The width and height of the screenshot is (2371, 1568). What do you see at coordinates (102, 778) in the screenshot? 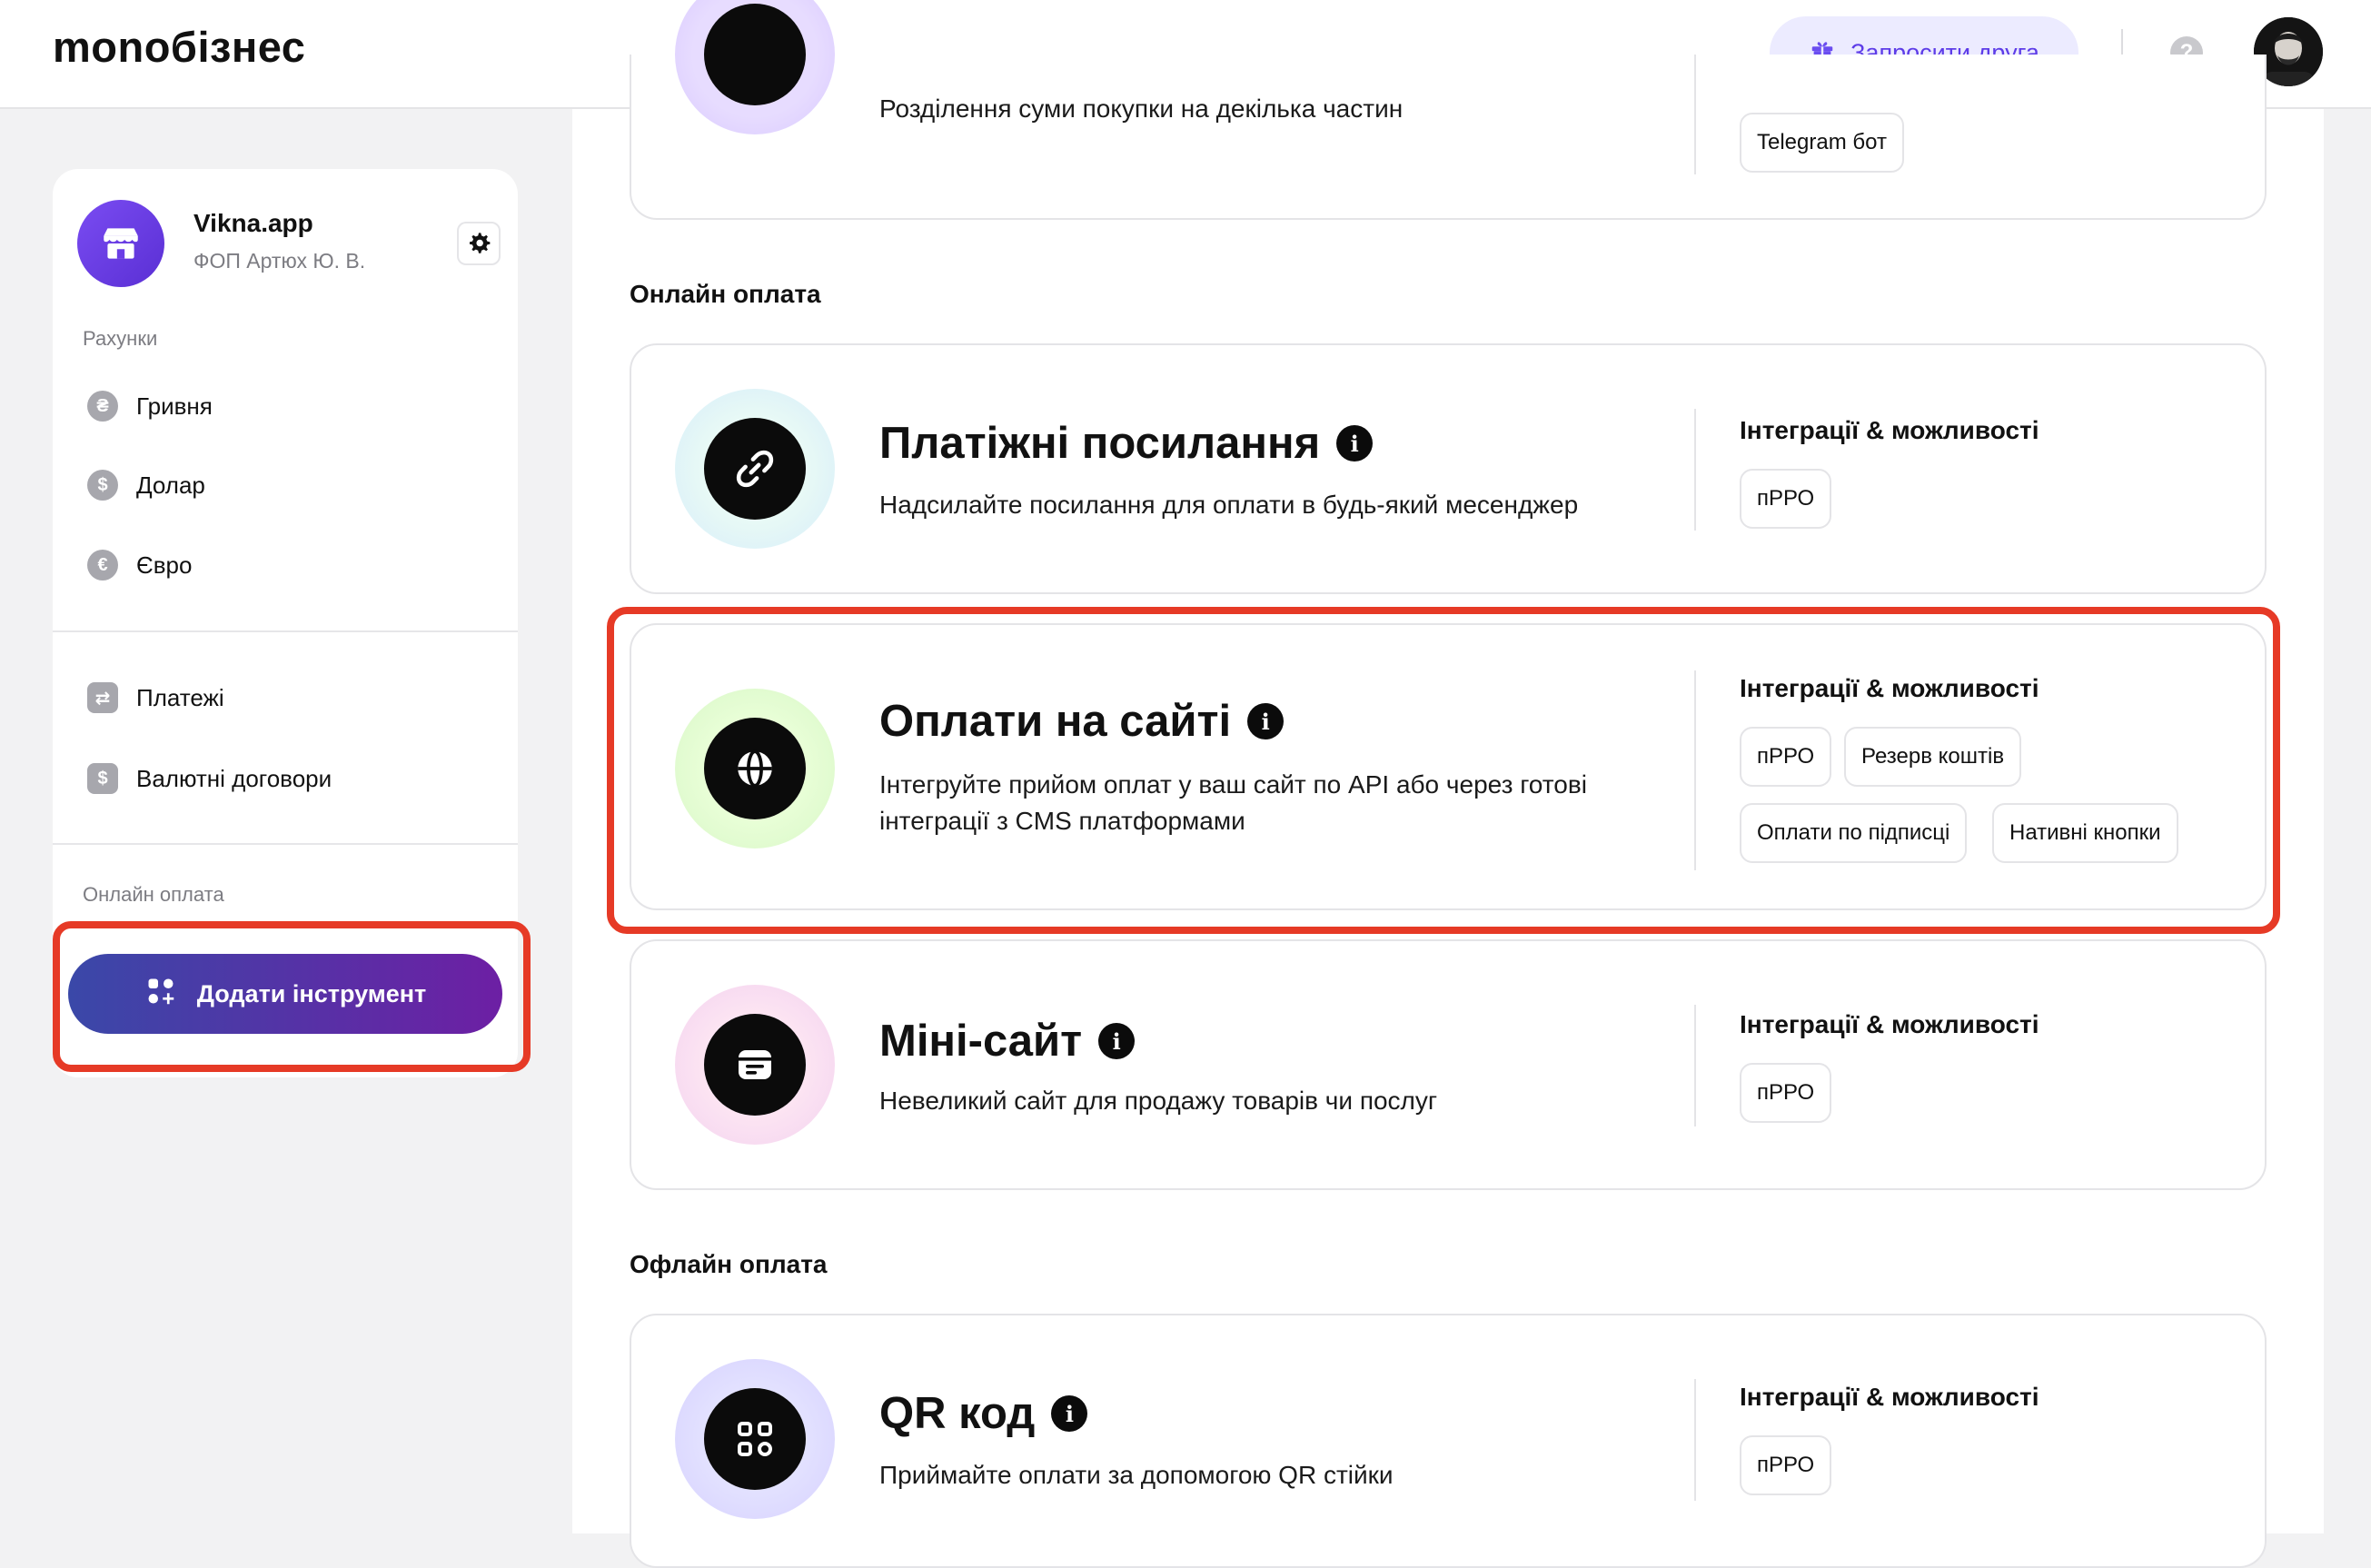
I see `contract-icon: $` at bounding box center [102, 778].